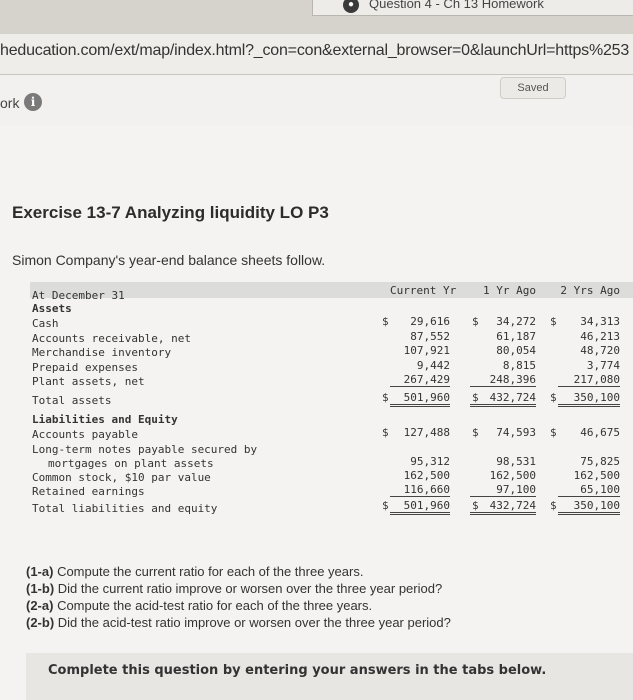 The height and width of the screenshot is (700, 633). I want to click on question-tag: (2-b), so click(40, 622).